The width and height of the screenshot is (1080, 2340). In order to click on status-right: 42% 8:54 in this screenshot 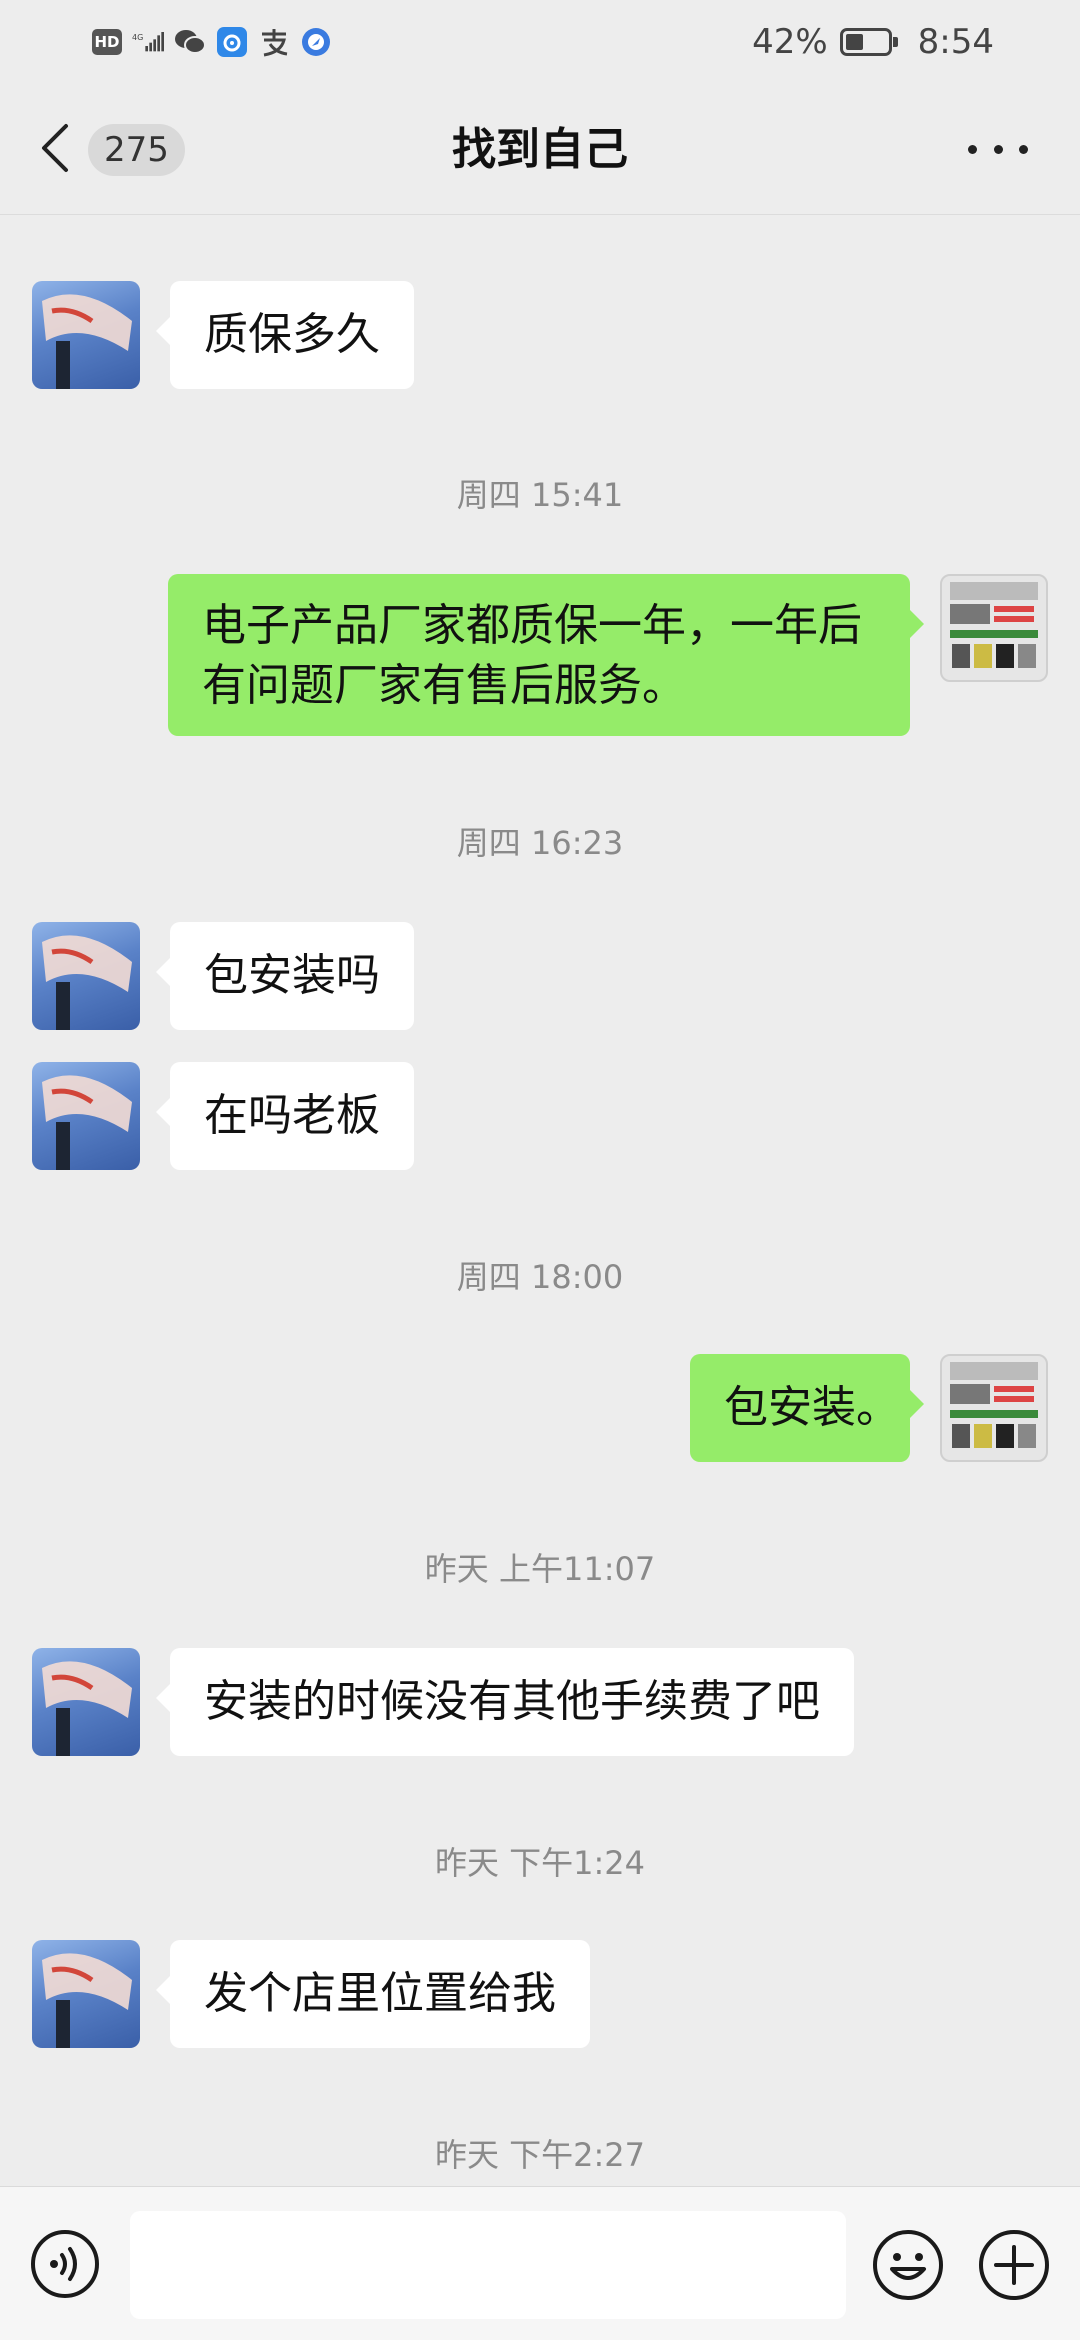, I will do `click(873, 42)`.